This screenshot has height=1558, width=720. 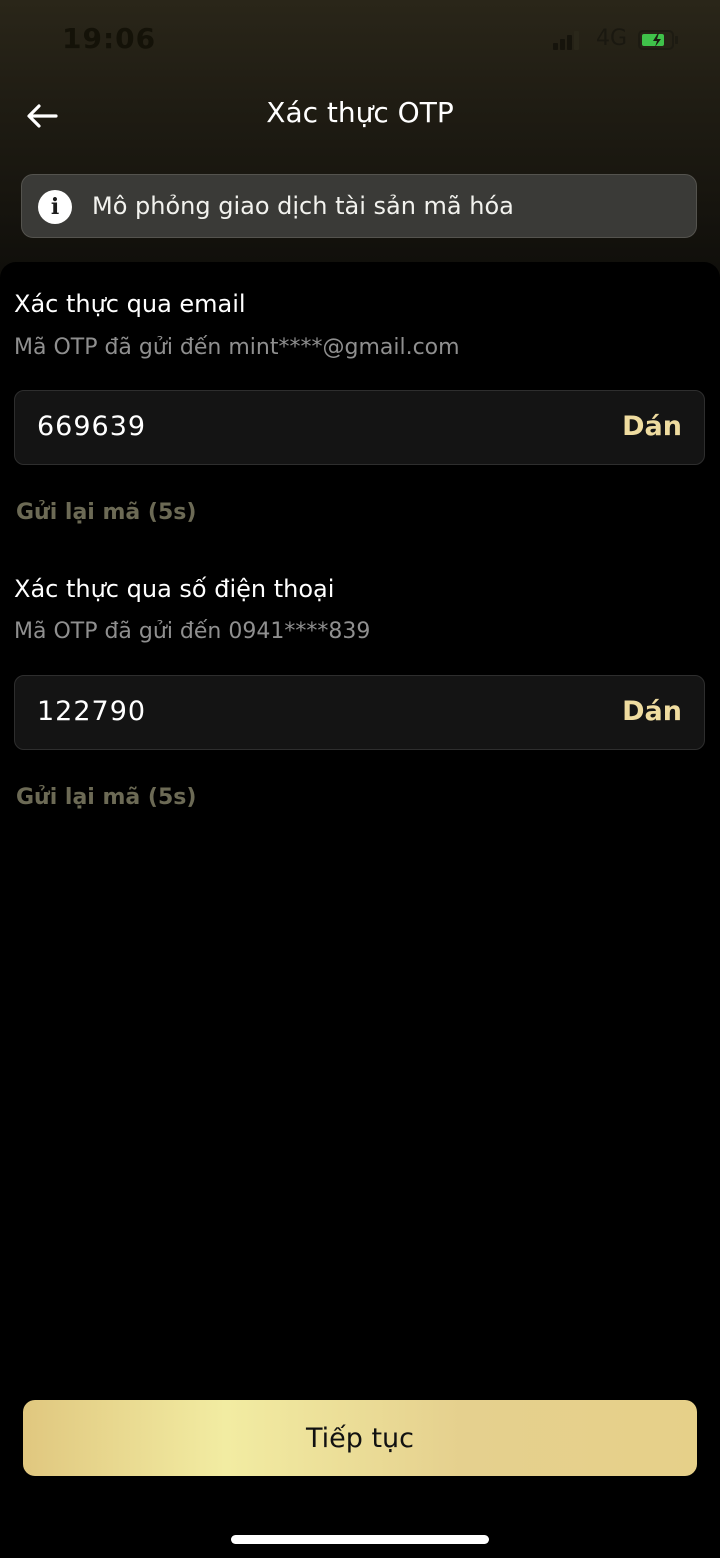 I want to click on phone-otp-field: 122790 Dán, so click(x=359, y=712).